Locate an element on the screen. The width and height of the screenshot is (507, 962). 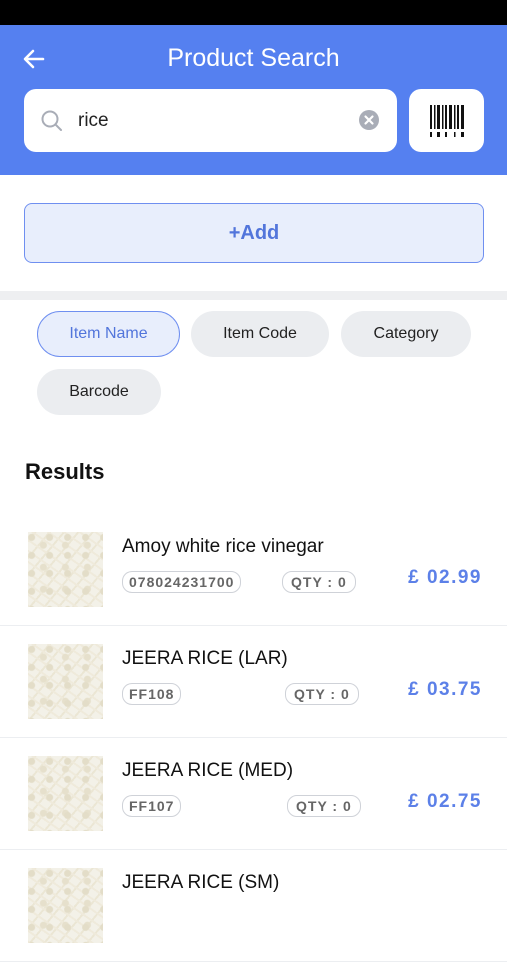
filter-chip-label: Item Code is located at coordinates (260, 333).